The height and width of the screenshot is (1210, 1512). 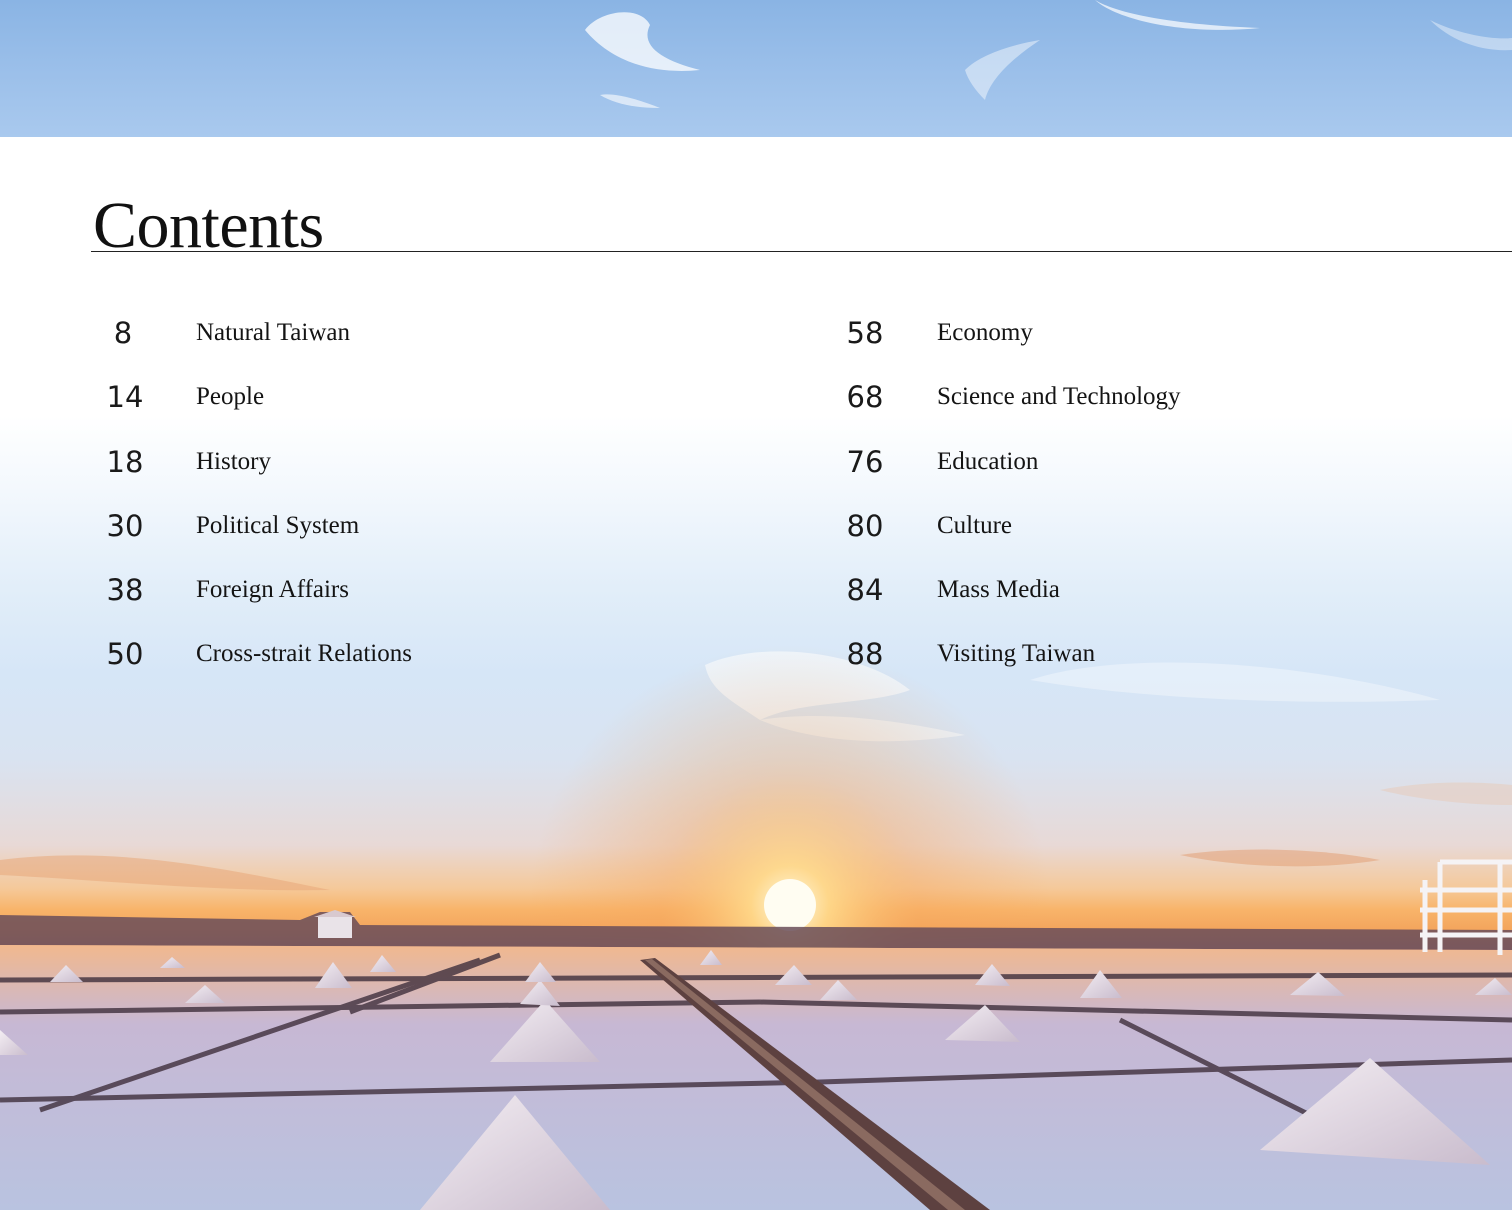 I want to click on header-sky-image, so click(x=756, y=68).